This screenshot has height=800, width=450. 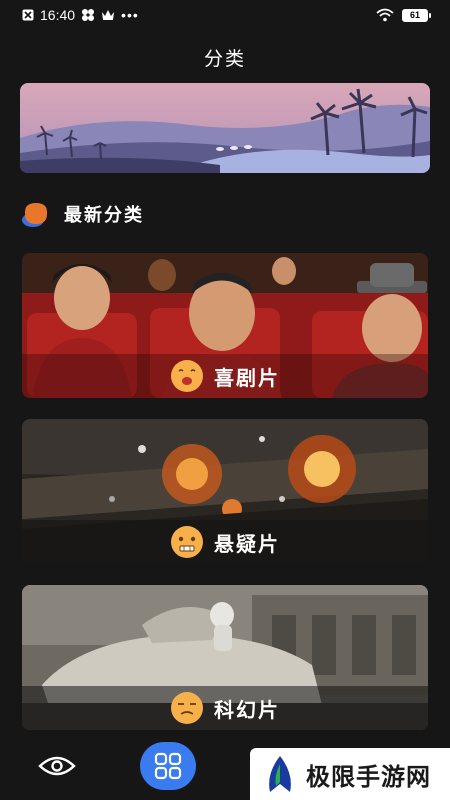 What do you see at coordinates (80, 15) in the screenshot?
I see `status-left: 16:40 •••` at bounding box center [80, 15].